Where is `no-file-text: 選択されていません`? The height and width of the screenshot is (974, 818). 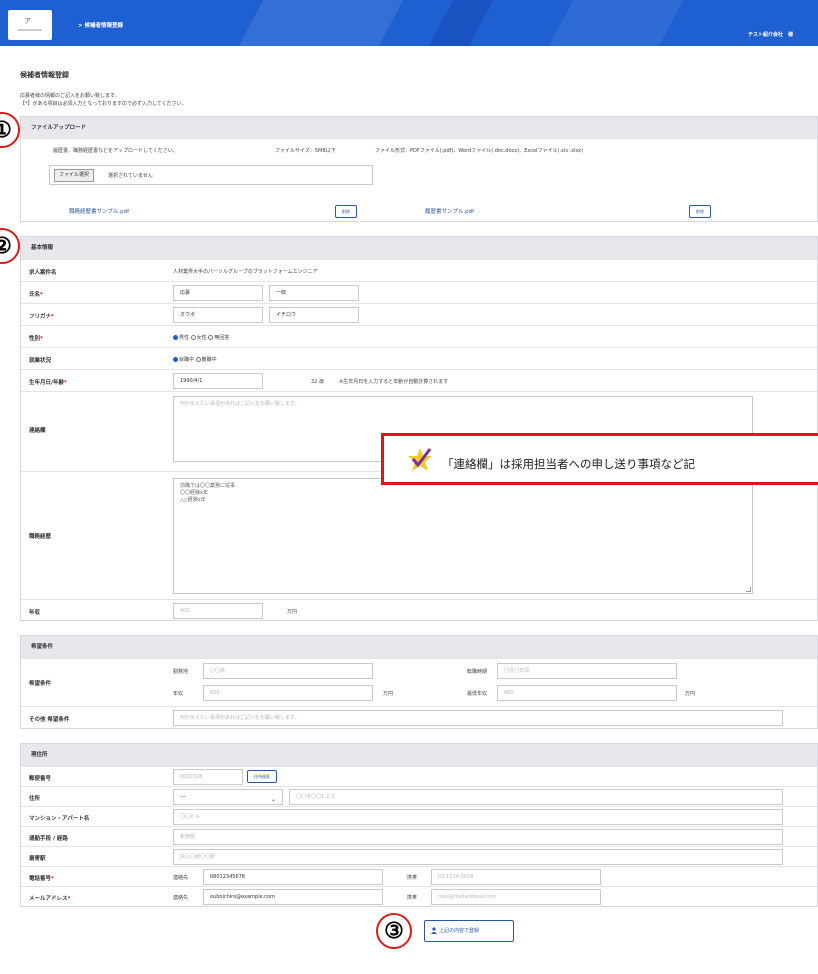 no-file-text: 選択されていません is located at coordinates (130, 176).